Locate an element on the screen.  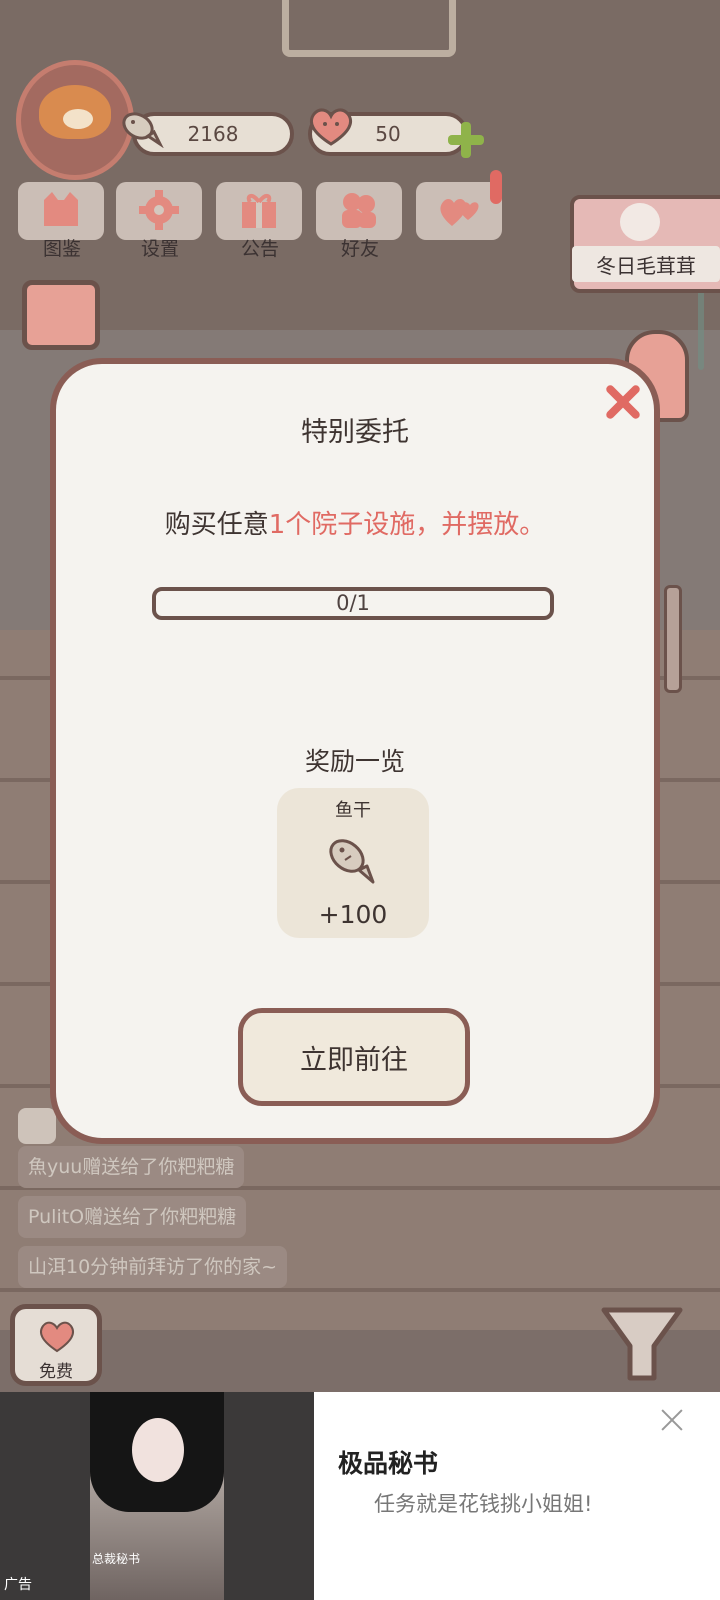
fish-currency: 2168 is located at coordinates (208, 134).